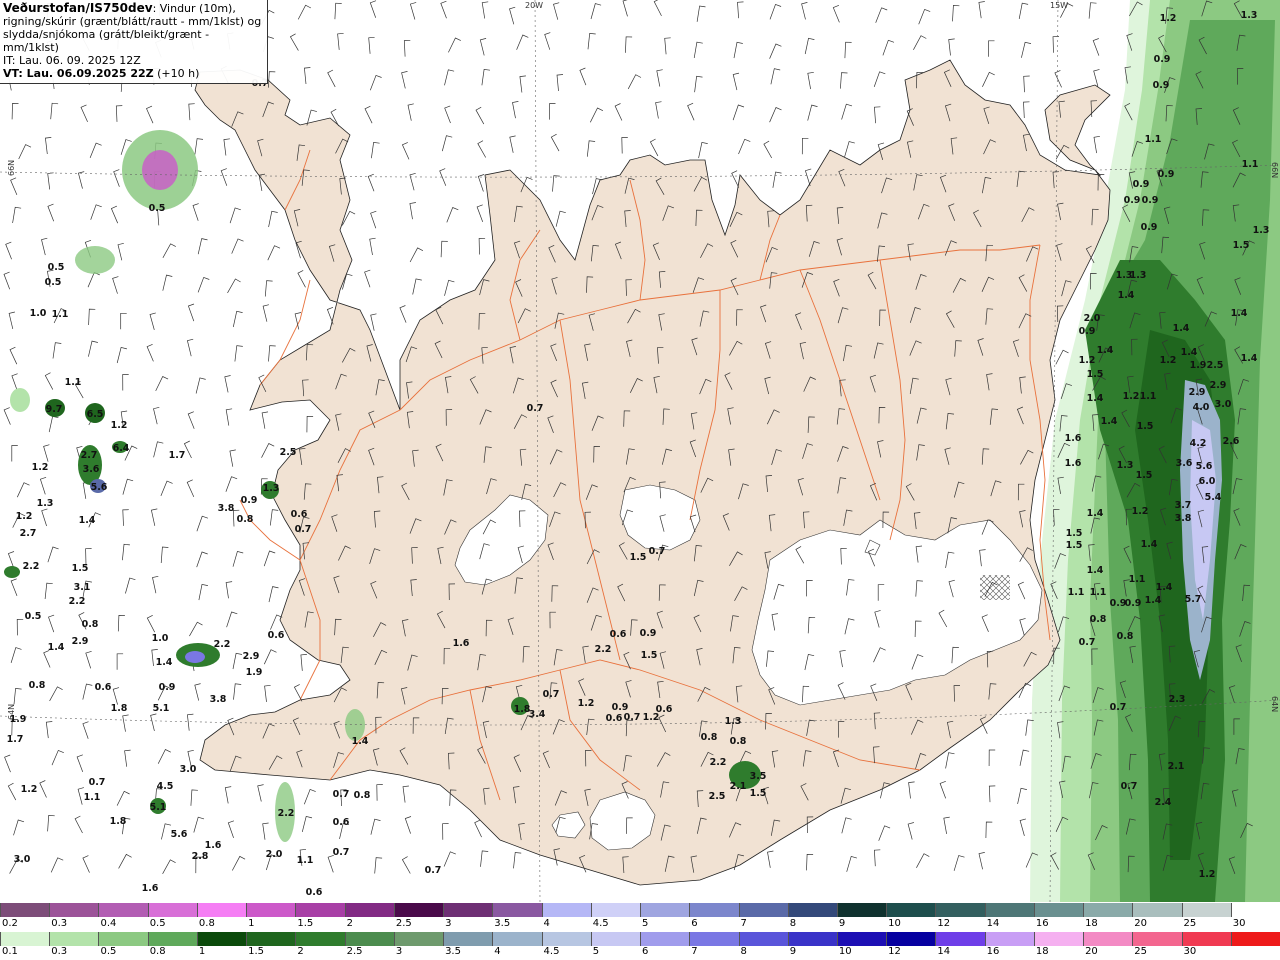 Image resolution: width=1280 pixels, height=960 pixels. Describe the element at coordinates (1239, 923) in the screenshot. I see `legend-label: 30` at that location.